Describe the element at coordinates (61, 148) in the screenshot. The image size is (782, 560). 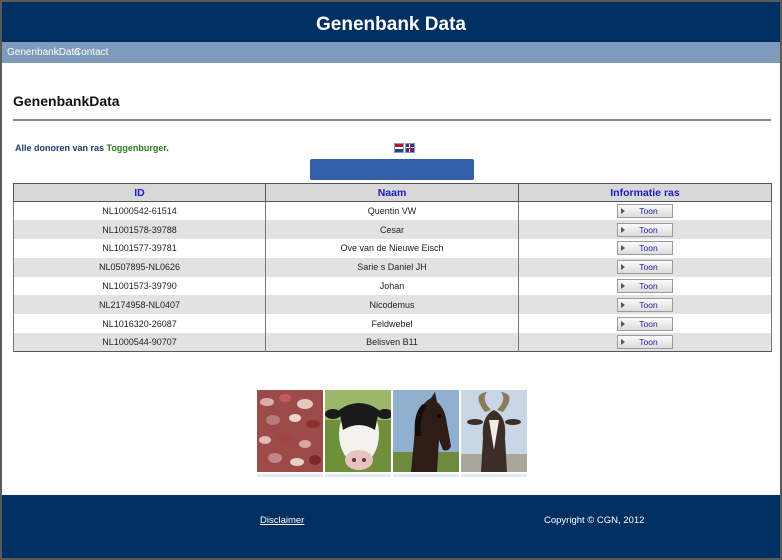
I see `intro-label: Alle donoren van ras` at that location.